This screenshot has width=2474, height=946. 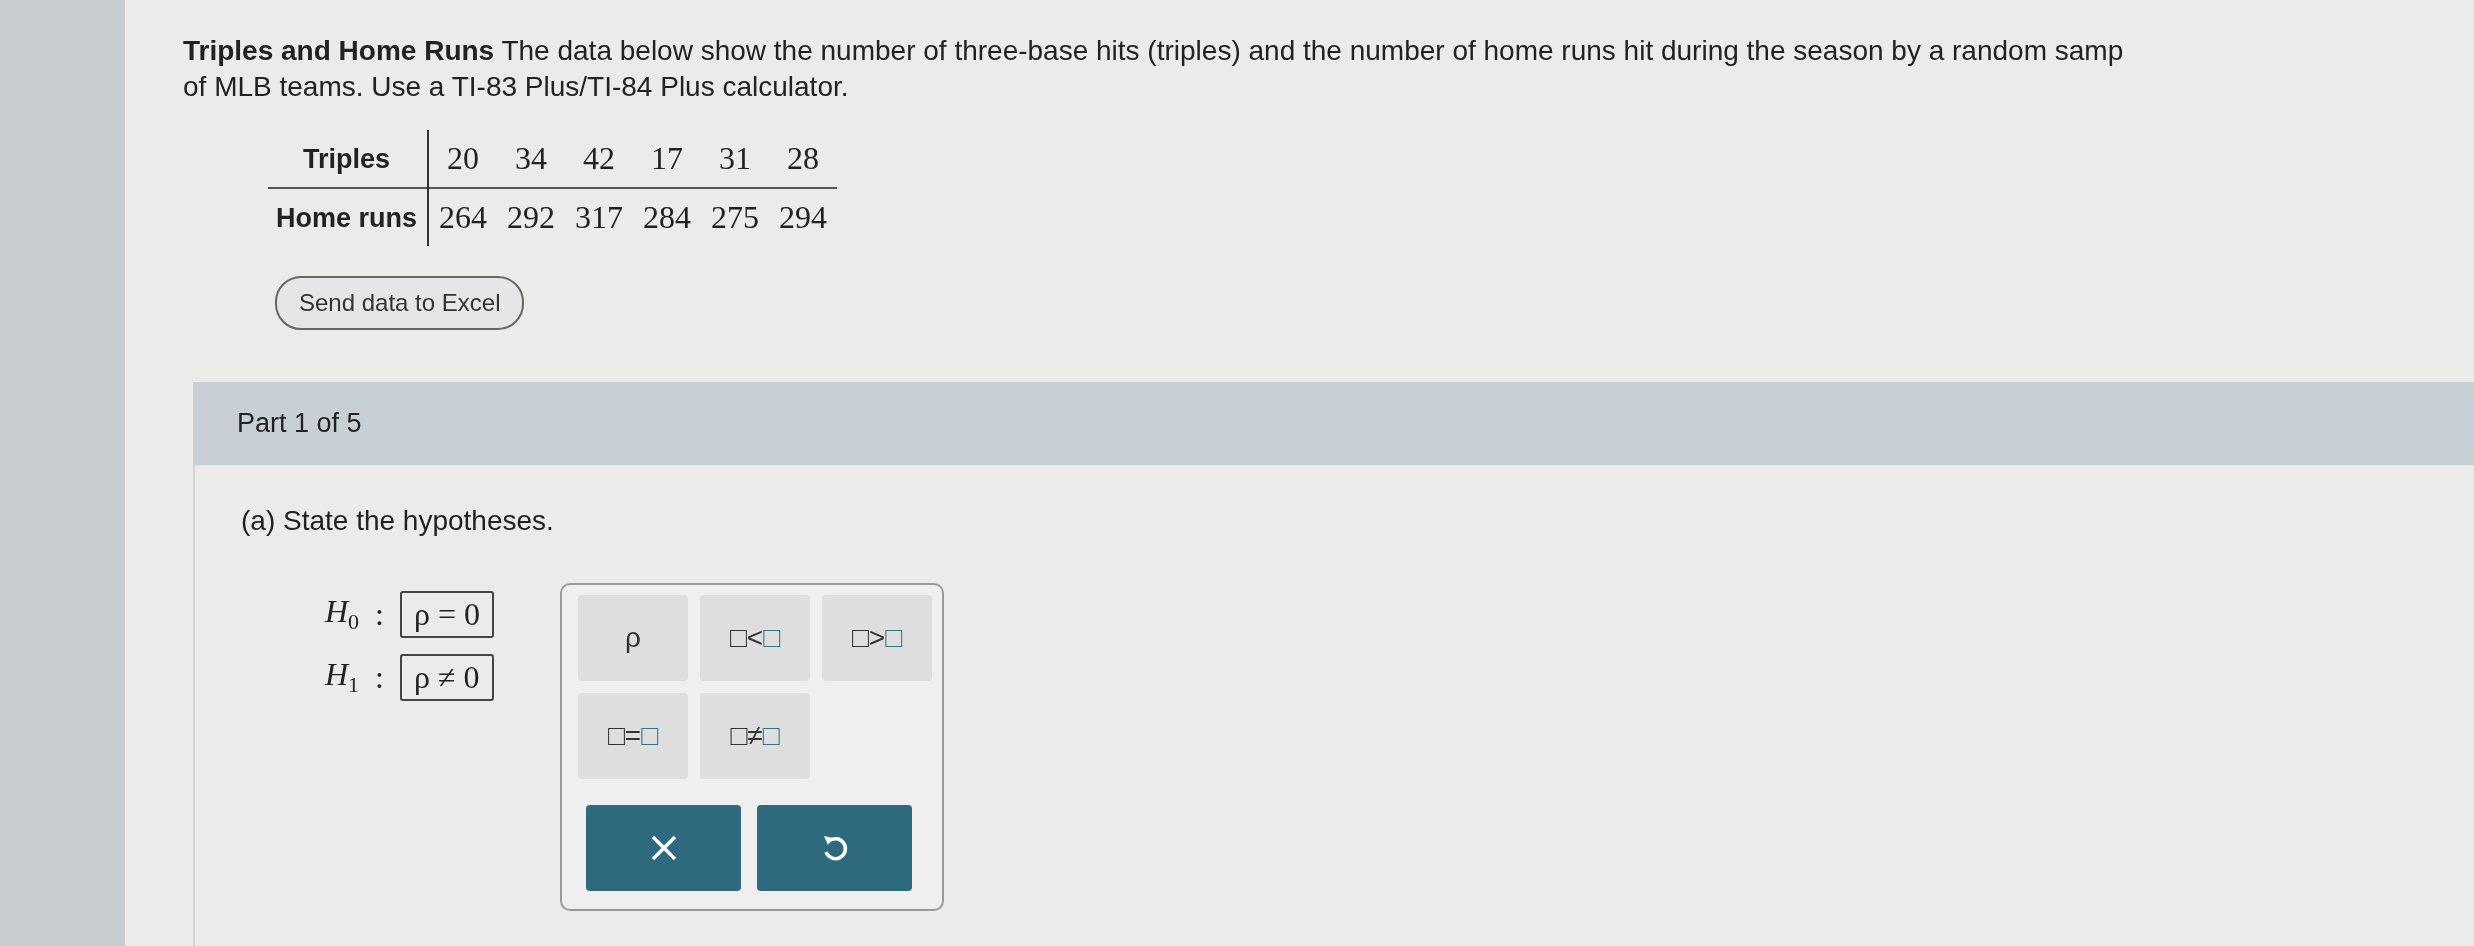 What do you see at coordinates (735, 217) in the screenshot?
I see `table-cell: 275` at bounding box center [735, 217].